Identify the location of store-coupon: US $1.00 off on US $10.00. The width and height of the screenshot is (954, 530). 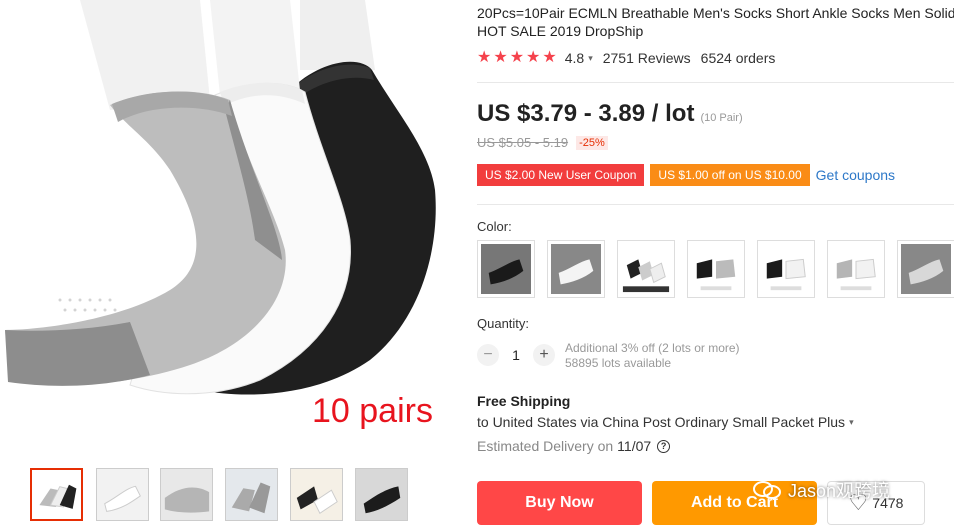
(730, 175).